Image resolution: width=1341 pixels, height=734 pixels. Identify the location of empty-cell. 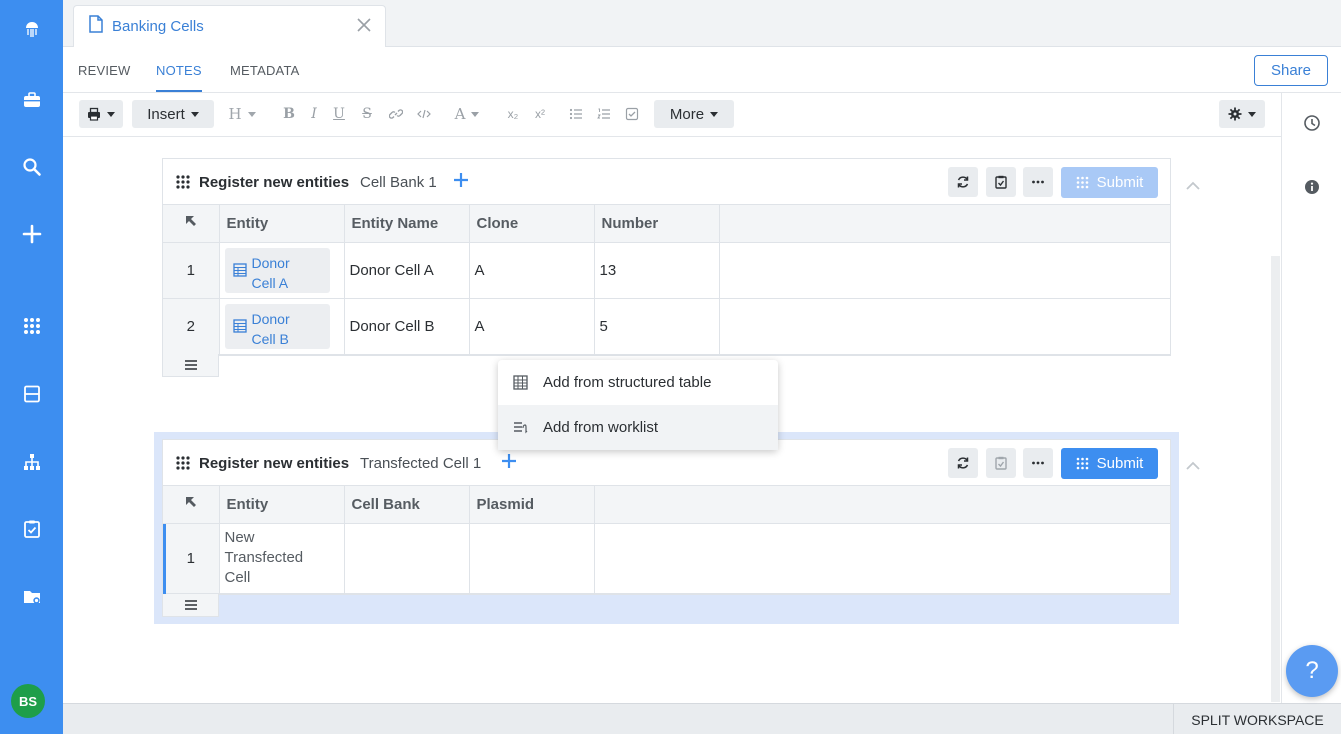
(882, 558).